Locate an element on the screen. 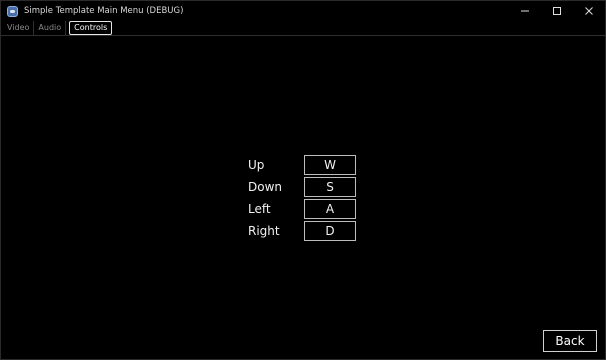  control-row-right: Right D is located at coordinates (303, 232).